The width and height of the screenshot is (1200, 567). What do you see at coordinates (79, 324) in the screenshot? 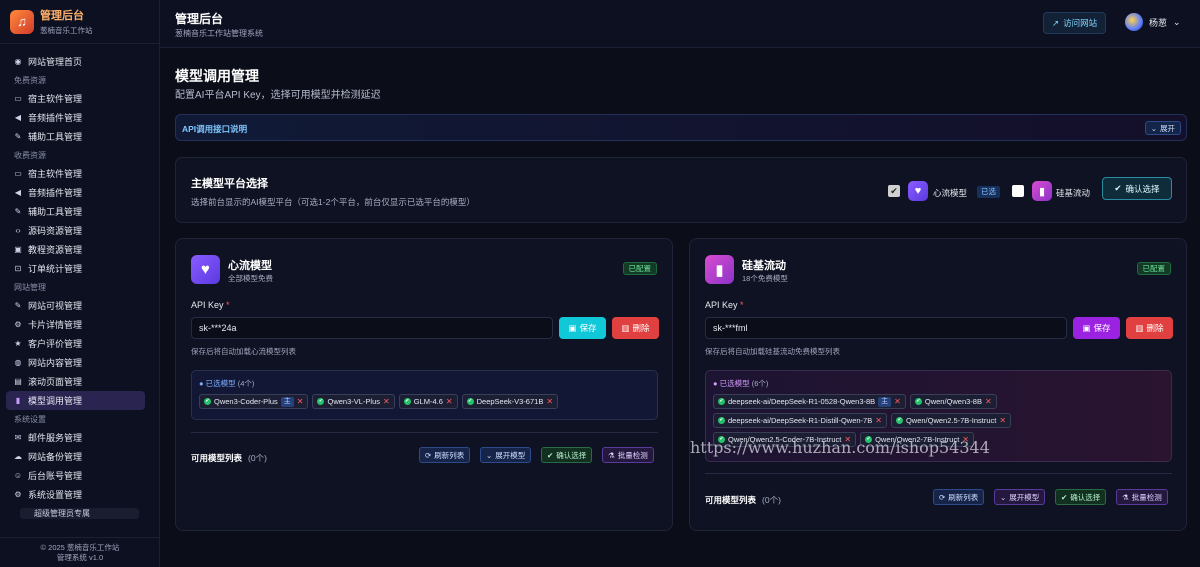
I see `sidebar-item-cards: ⚙ 卡片详情管理` at bounding box center [79, 324].